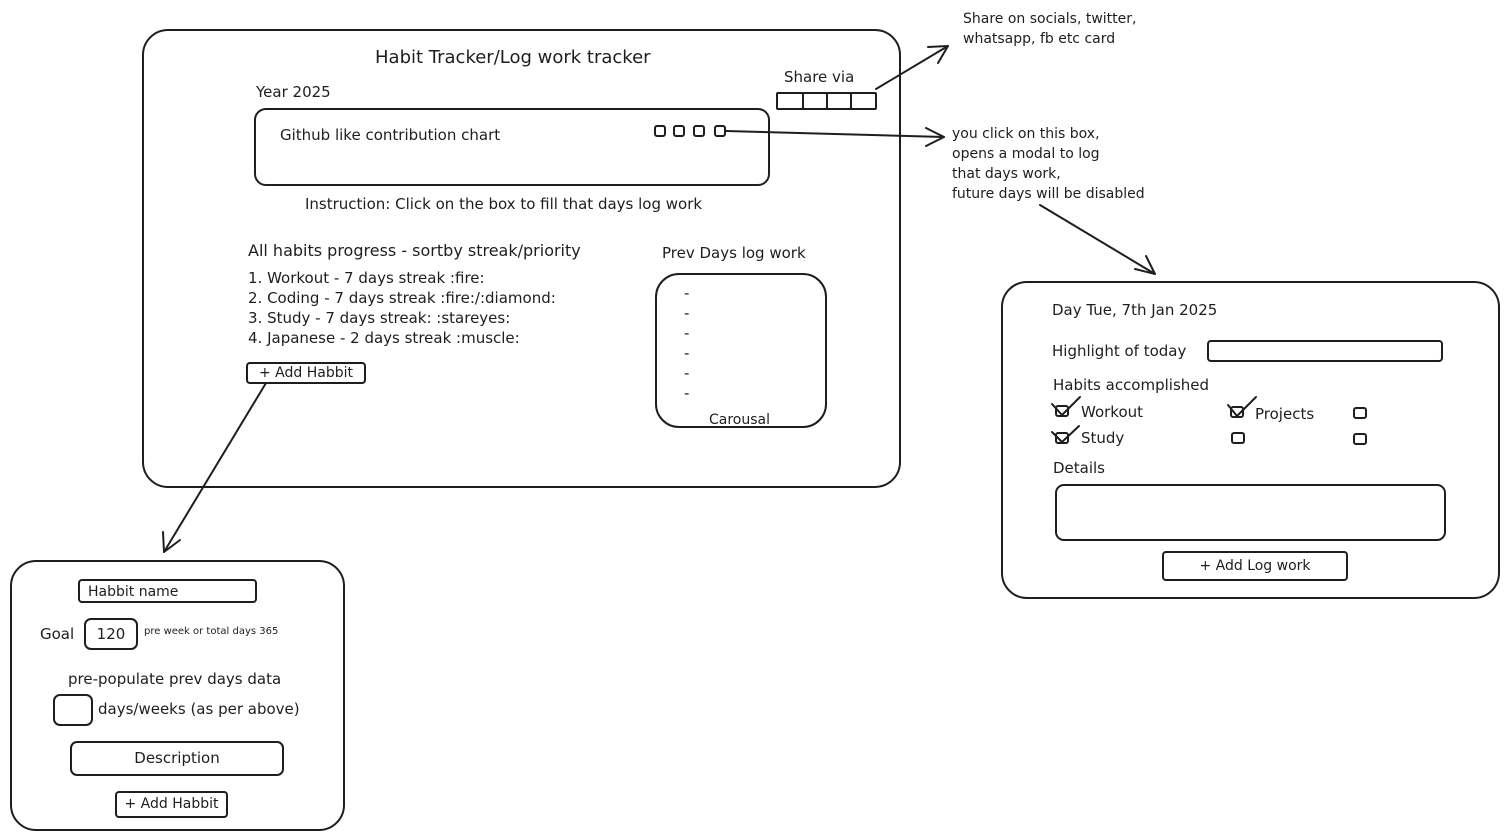  Describe the element at coordinates (384, 338) in the screenshot. I see `habit-list-item: 4. Japanese - 2 days streak :muscle:` at that location.